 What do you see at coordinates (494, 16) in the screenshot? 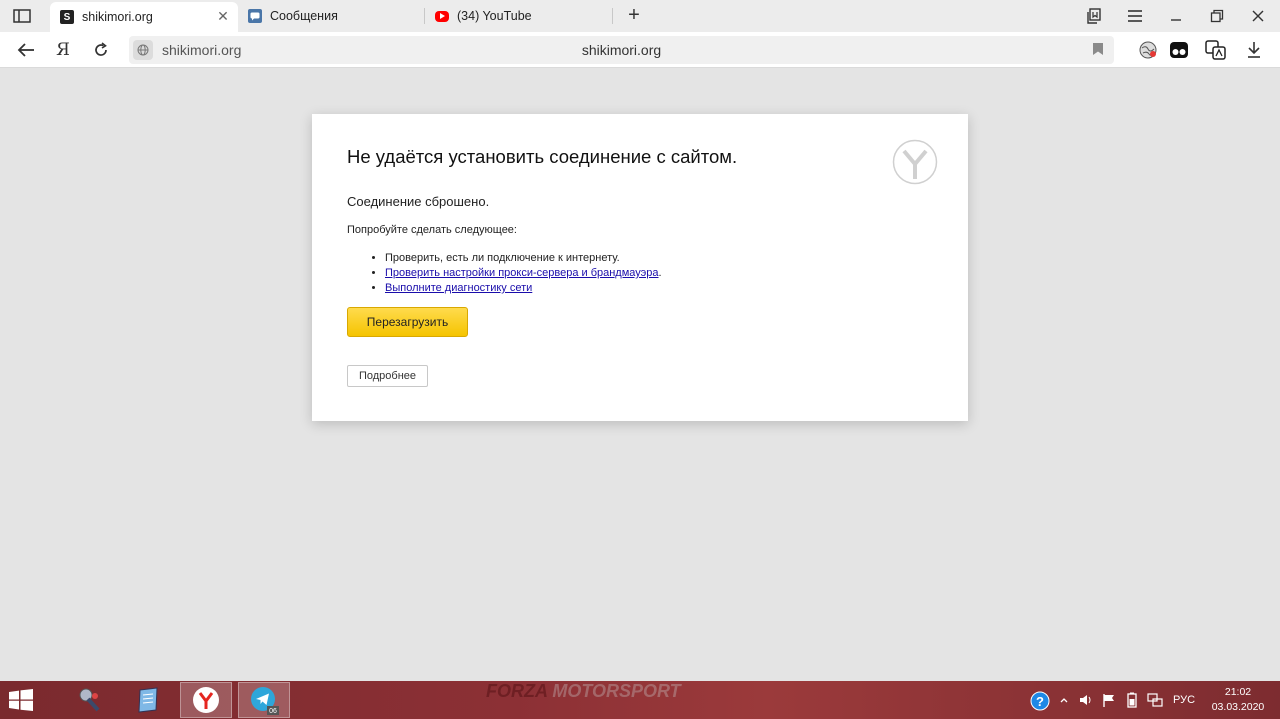
I see `tab-title: (34) YouTube` at bounding box center [494, 16].